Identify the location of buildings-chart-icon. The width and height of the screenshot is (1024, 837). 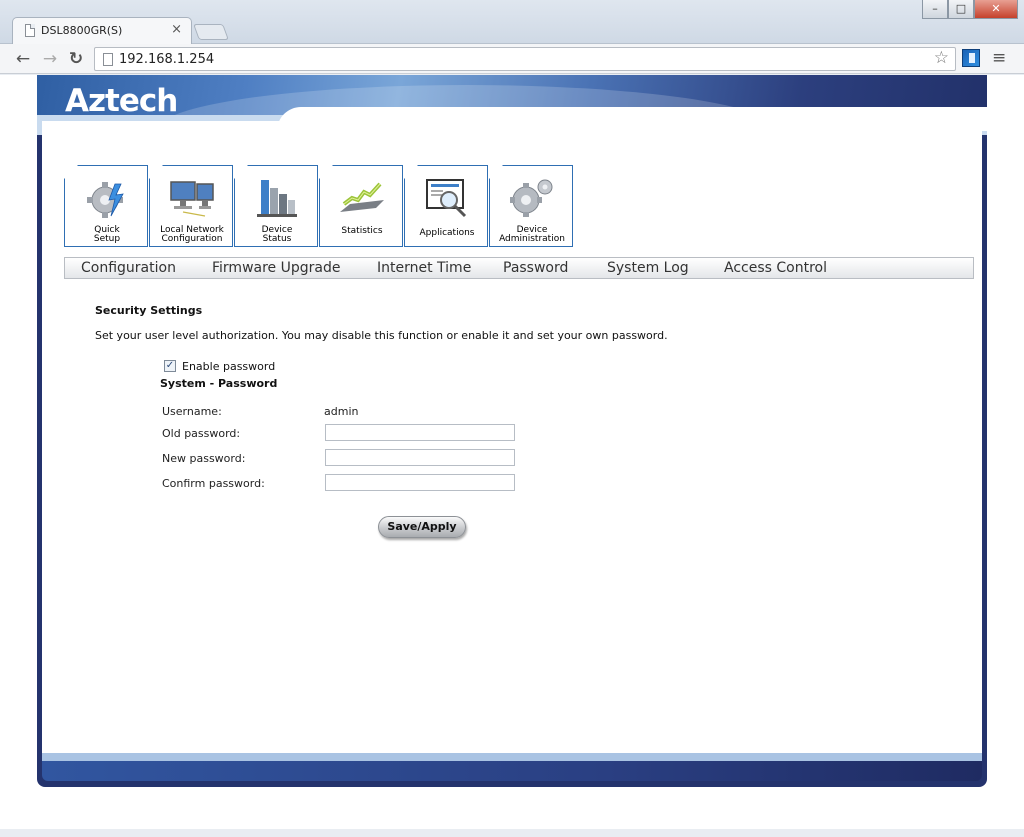
(277, 198).